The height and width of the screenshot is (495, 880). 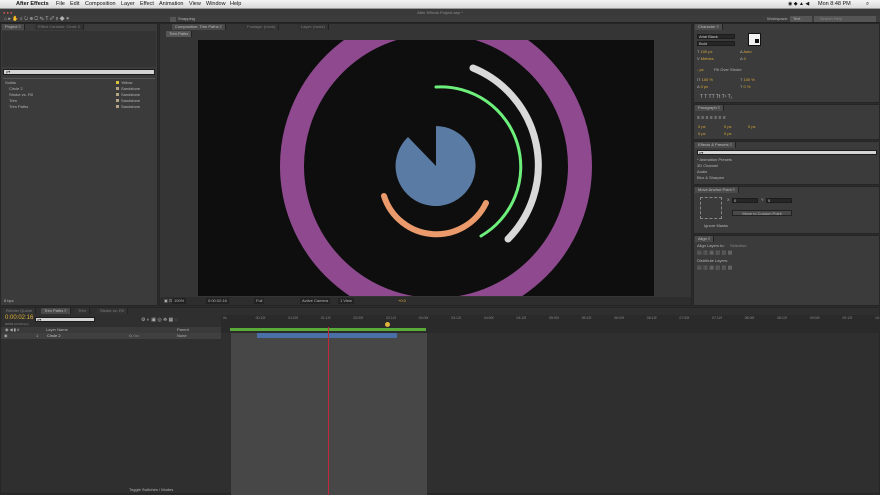 What do you see at coordinates (705, 239) in the screenshot?
I see `tab-align: Align ≡` at bounding box center [705, 239].